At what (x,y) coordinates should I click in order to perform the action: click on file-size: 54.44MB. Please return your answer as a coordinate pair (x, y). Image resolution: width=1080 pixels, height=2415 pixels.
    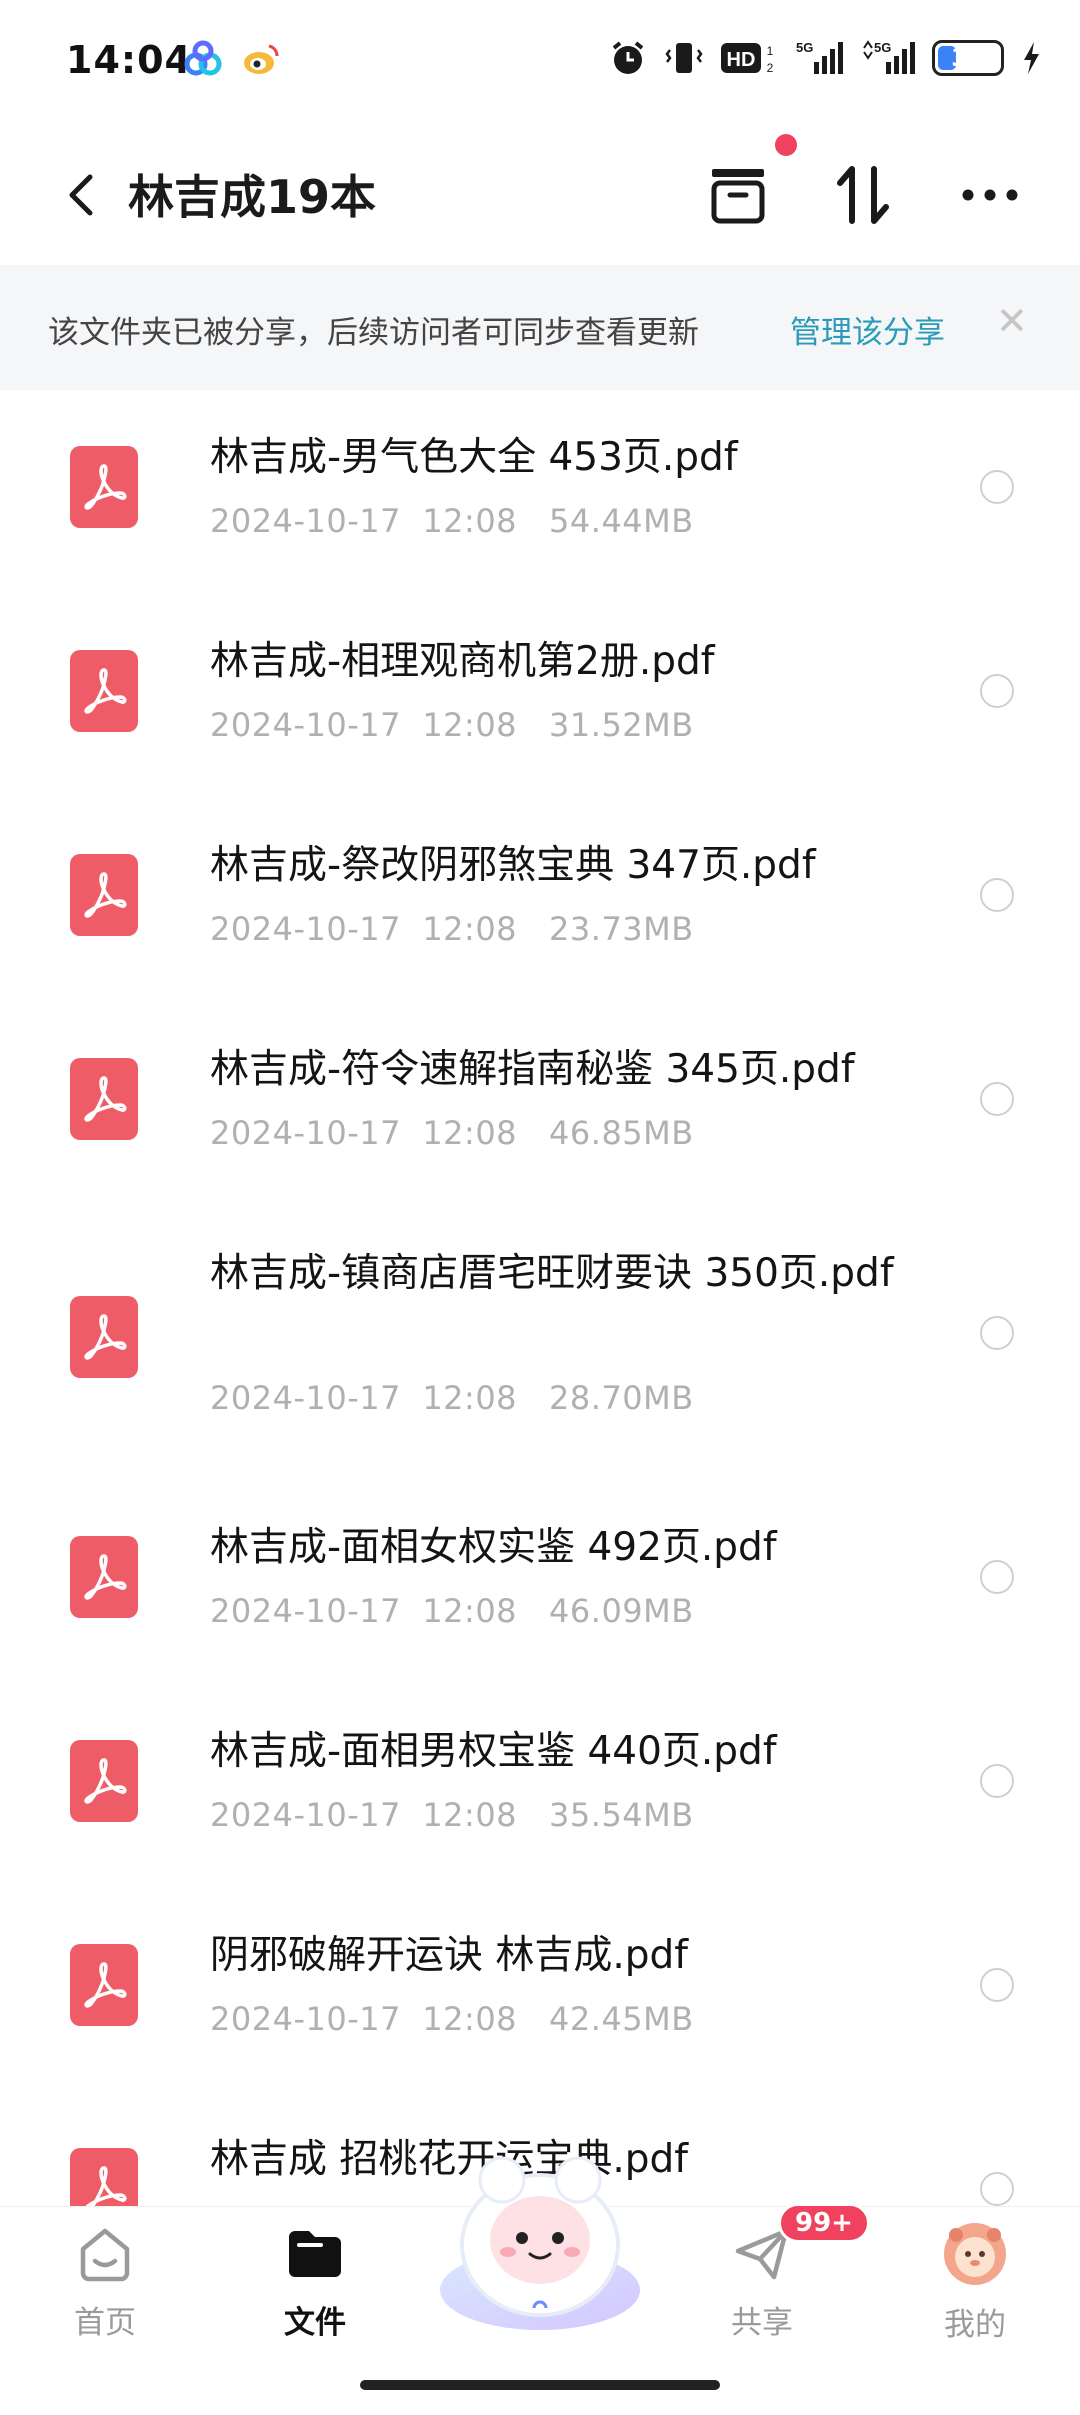
    Looking at the image, I should click on (621, 521).